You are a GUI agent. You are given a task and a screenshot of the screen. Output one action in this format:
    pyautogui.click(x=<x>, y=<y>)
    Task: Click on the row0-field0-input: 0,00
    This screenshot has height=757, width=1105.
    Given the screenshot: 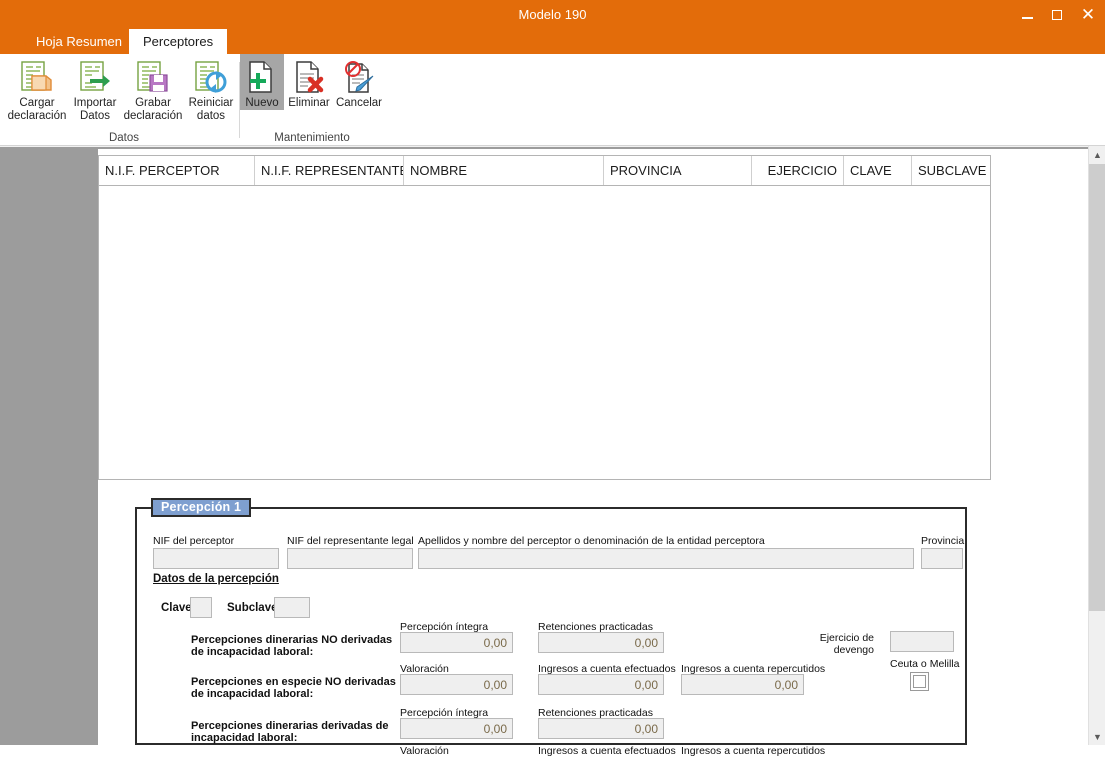 What is the action you would take?
    pyautogui.click(x=456, y=642)
    